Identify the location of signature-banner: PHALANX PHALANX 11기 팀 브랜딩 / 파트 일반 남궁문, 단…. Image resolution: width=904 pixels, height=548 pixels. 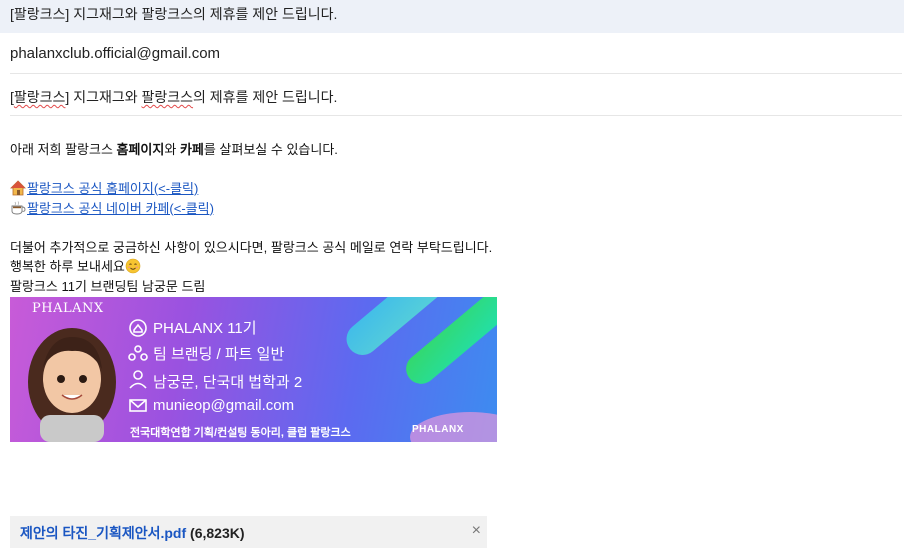
(253, 369).